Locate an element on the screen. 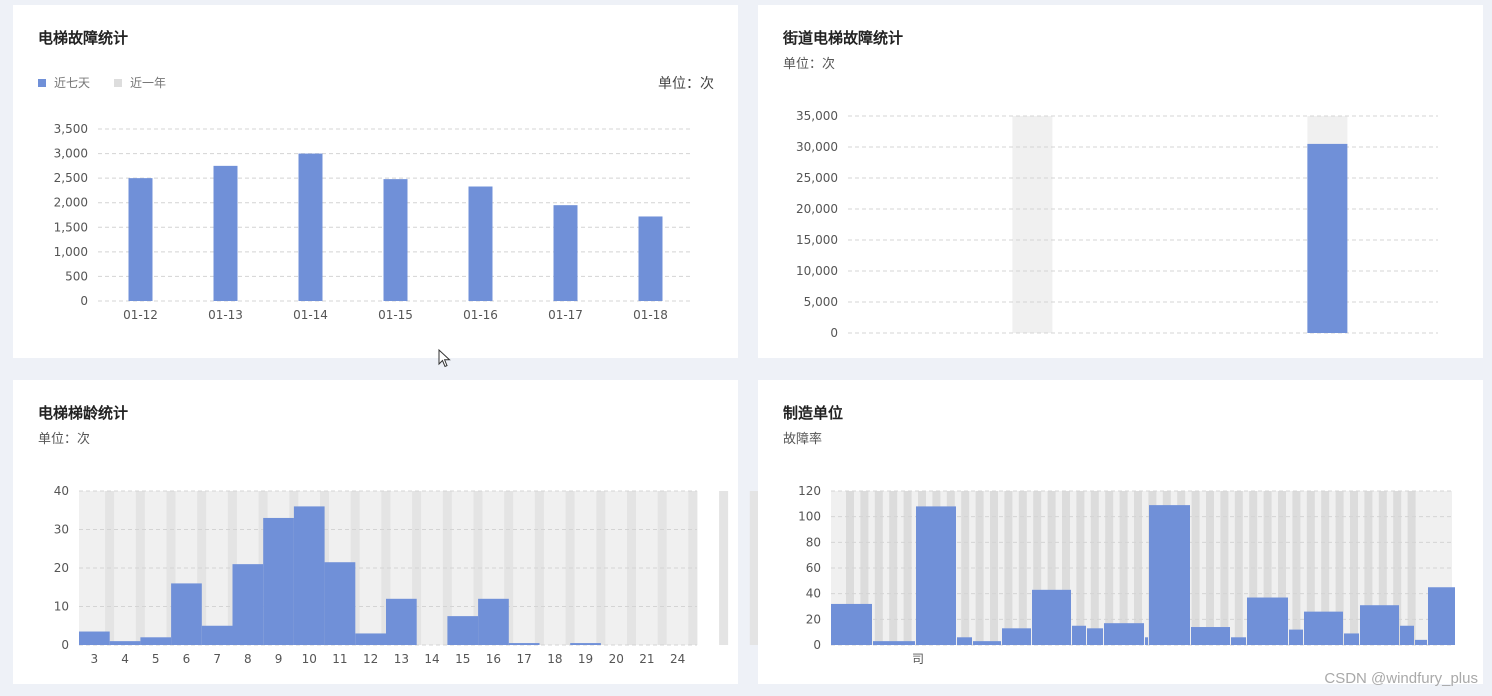 This screenshot has width=1492, height=696. y-tick-label: 30,000 is located at coordinates (817, 147).